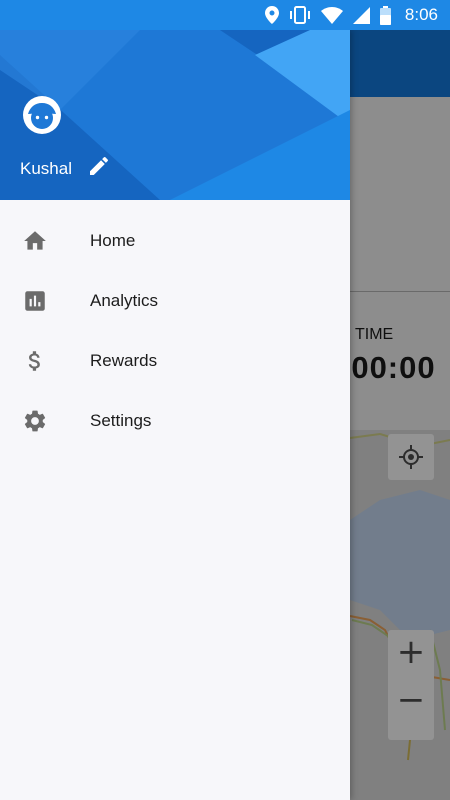 The image size is (450, 800). What do you see at coordinates (35, 241) in the screenshot?
I see `home-icon` at bounding box center [35, 241].